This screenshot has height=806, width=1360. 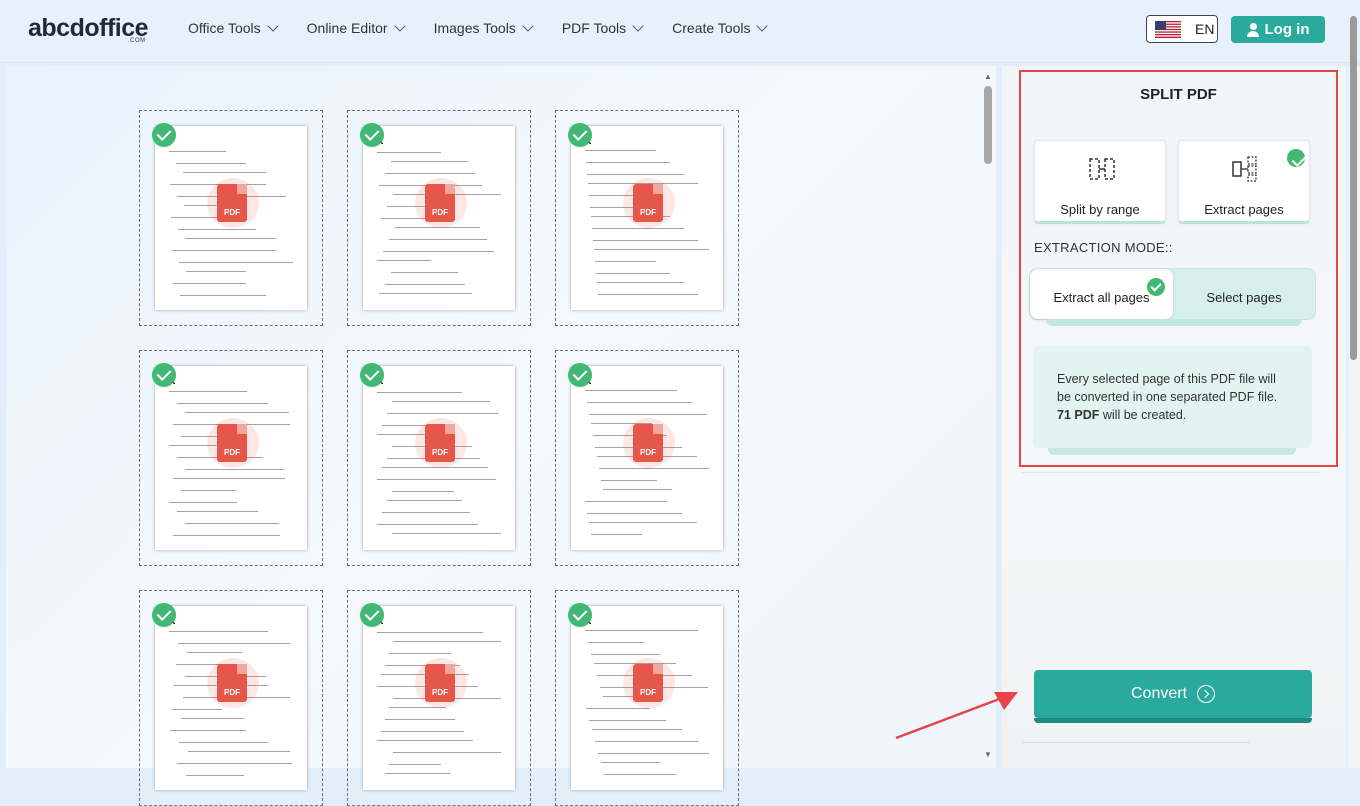 What do you see at coordinates (720, 28) in the screenshot?
I see `nav-create-tools: Create Tools` at bounding box center [720, 28].